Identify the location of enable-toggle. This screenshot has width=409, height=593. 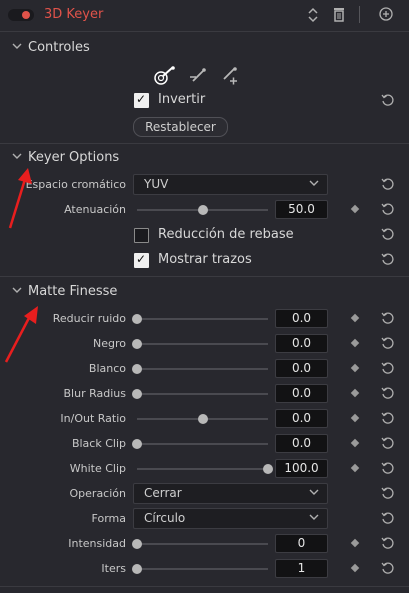
(21, 15).